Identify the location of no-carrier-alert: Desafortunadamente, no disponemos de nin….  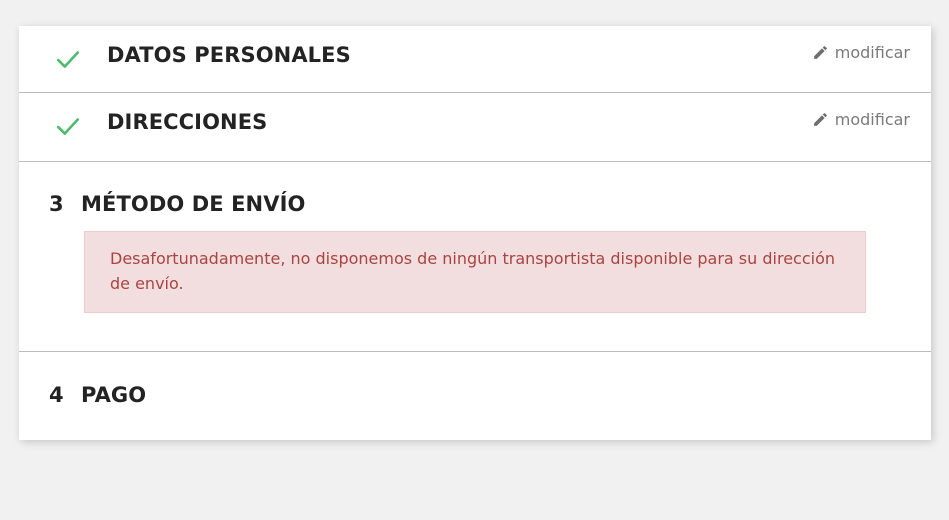
(475, 272).